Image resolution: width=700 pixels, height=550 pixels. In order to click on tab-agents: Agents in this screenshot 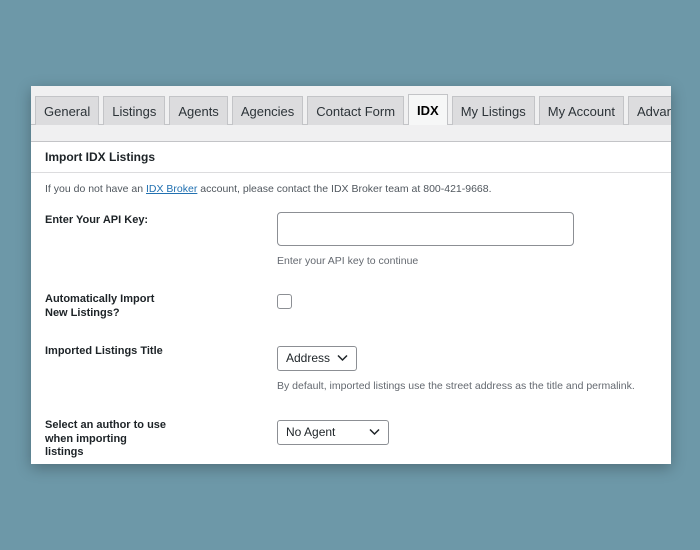, I will do `click(198, 110)`.